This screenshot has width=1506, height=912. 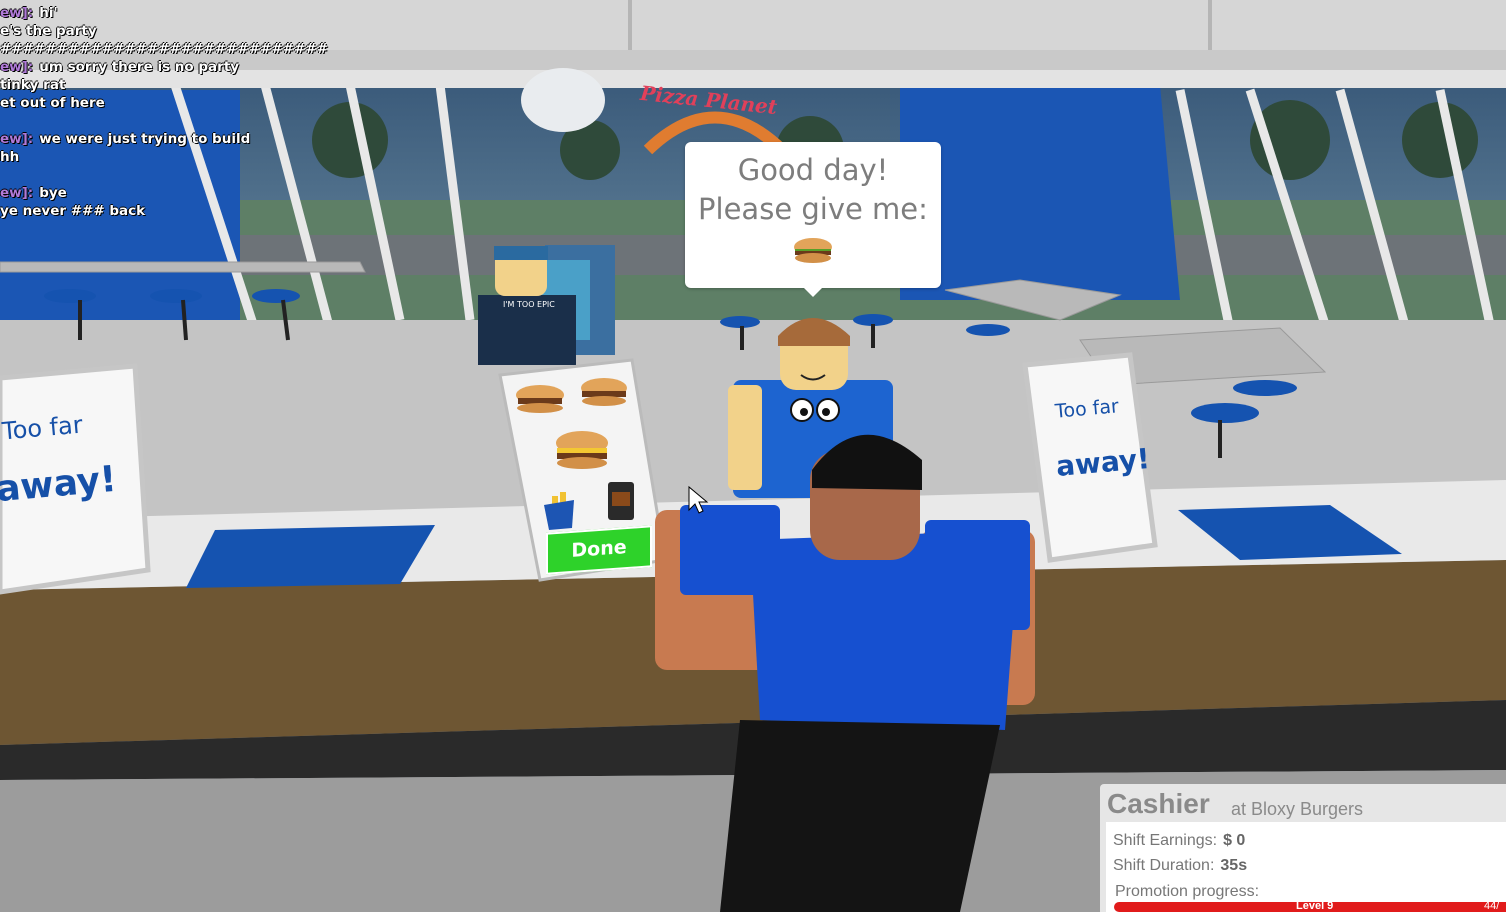 I want to click on soda-icon, so click(x=621, y=501).